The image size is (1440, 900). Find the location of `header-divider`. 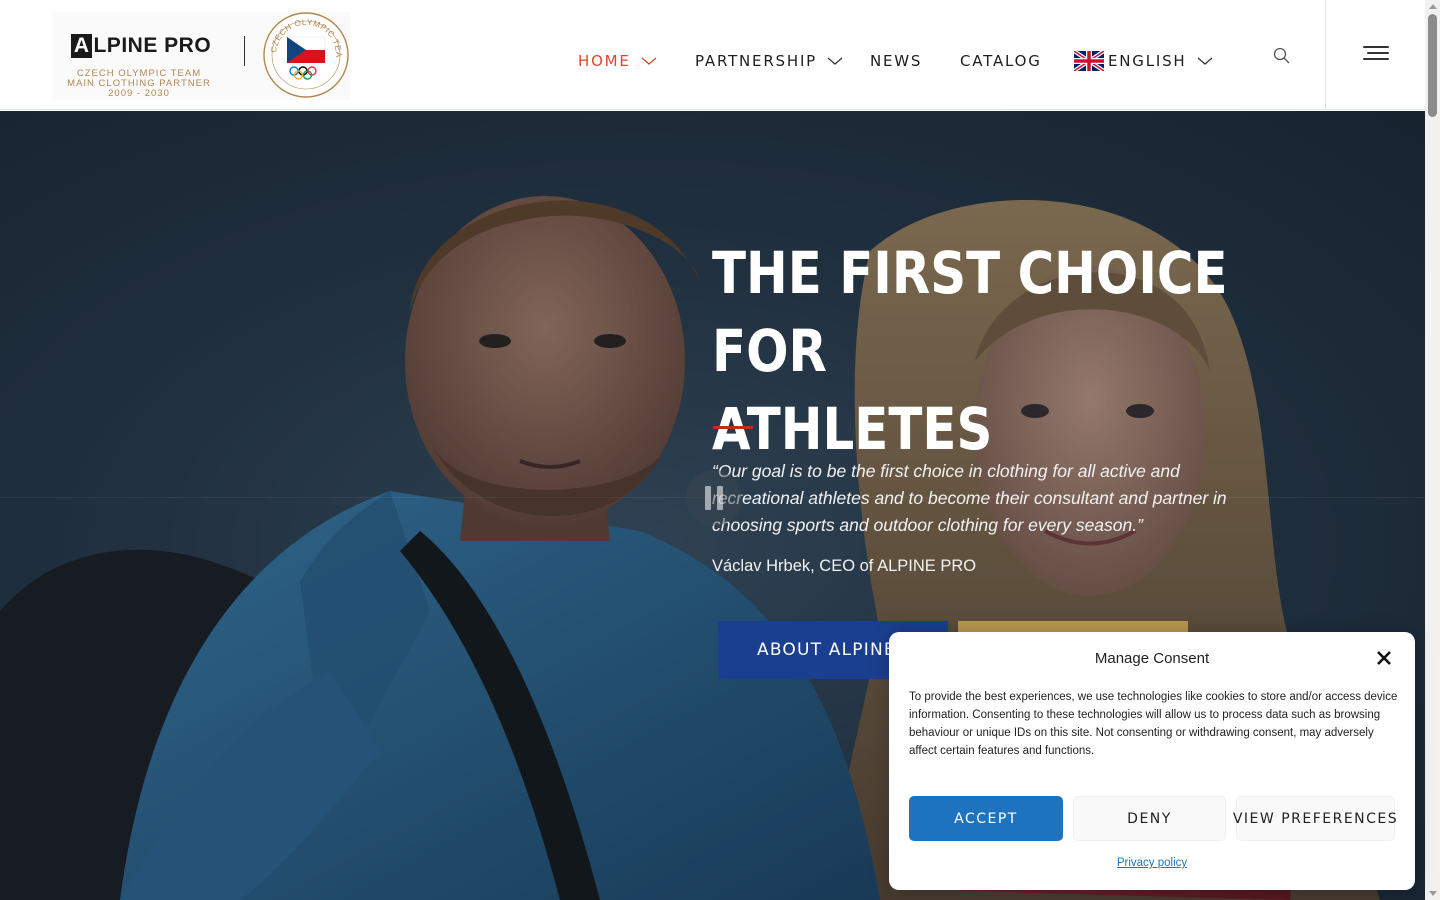

header-divider is located at coordinates (1325, 55).